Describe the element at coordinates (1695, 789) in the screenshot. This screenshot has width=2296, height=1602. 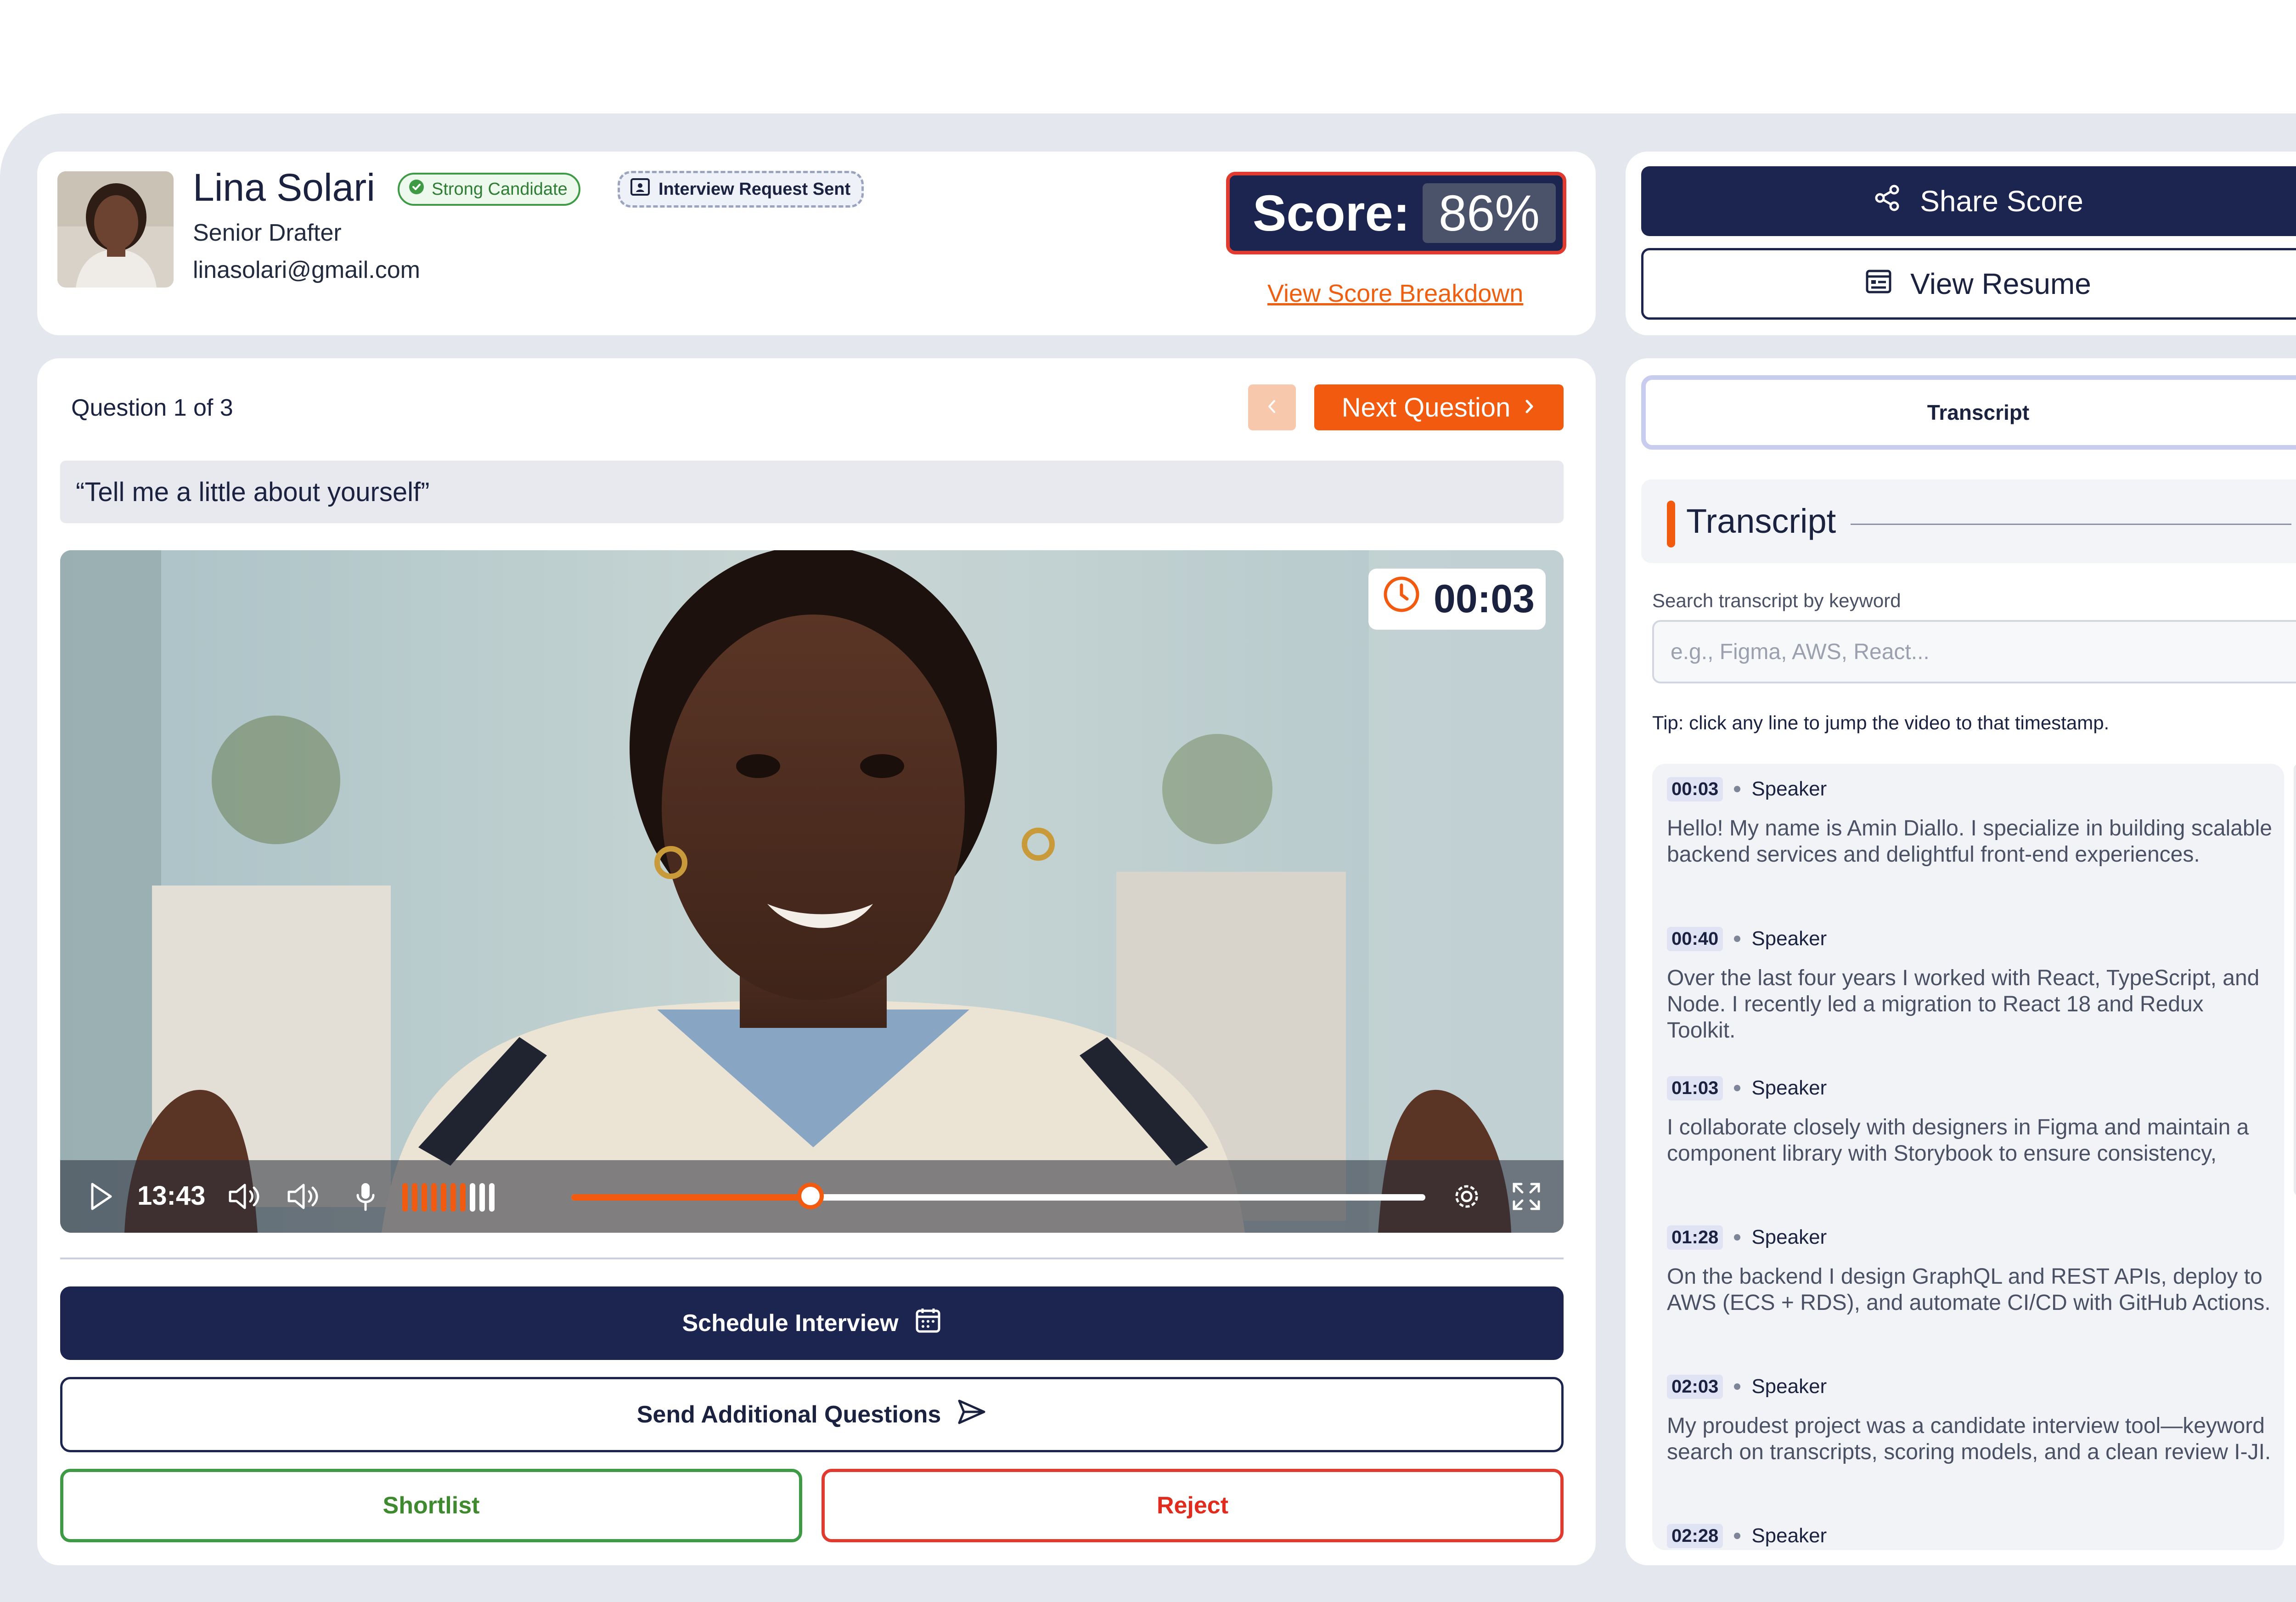
I see `entry-timestamp: 00:03` at that location.